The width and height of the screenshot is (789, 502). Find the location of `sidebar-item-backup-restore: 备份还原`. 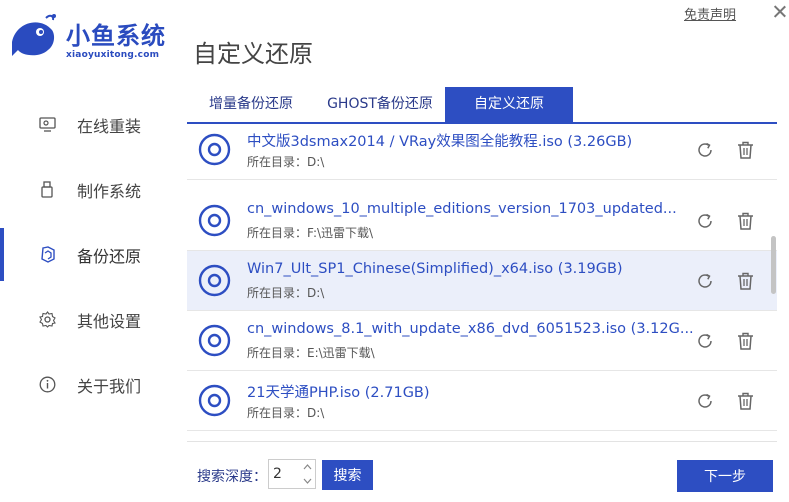

sidebar-item-backup-restore: 备份还原 is located at coordinates (90, 254).